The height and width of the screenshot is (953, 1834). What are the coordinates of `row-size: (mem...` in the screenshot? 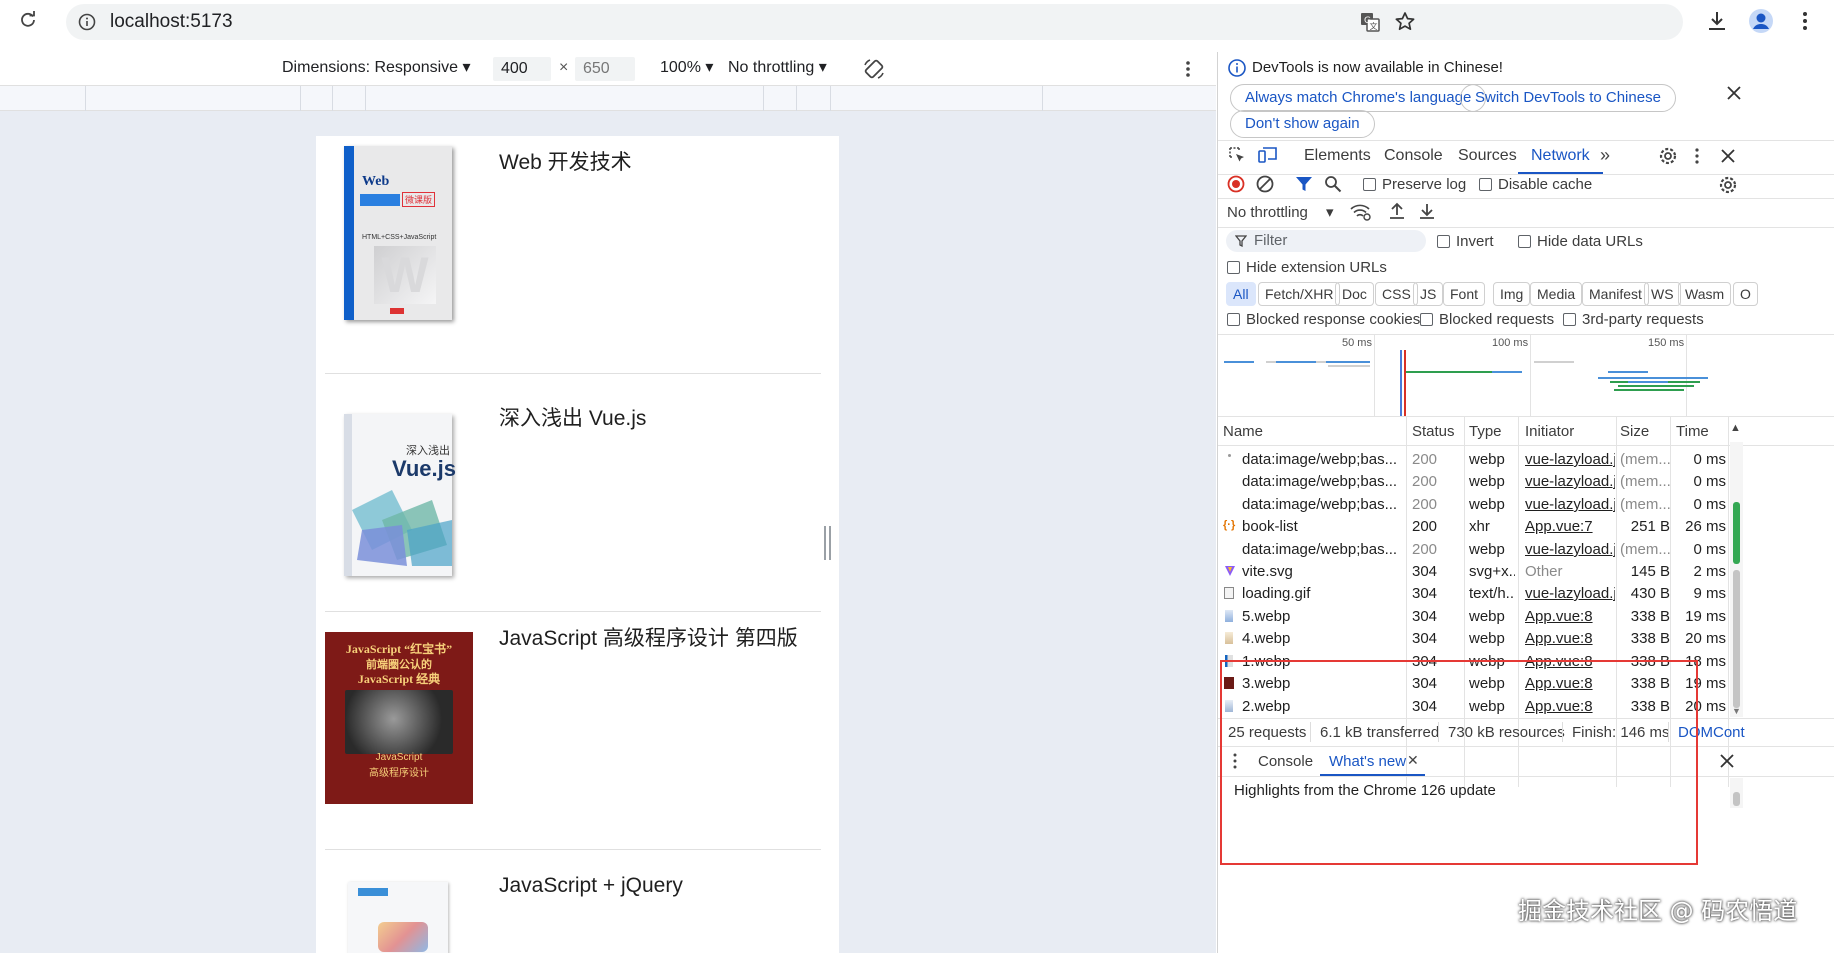 It's located at (1645, 549).